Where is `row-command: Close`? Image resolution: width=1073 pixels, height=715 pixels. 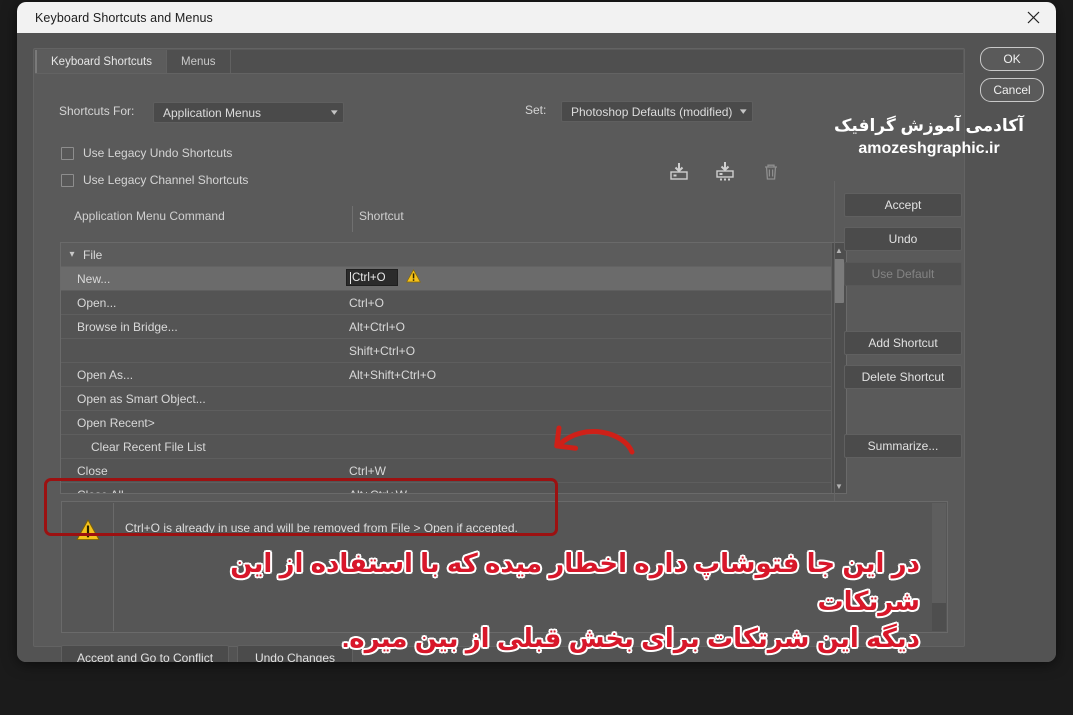 row-command: Close is located at coordinates (92, 470).